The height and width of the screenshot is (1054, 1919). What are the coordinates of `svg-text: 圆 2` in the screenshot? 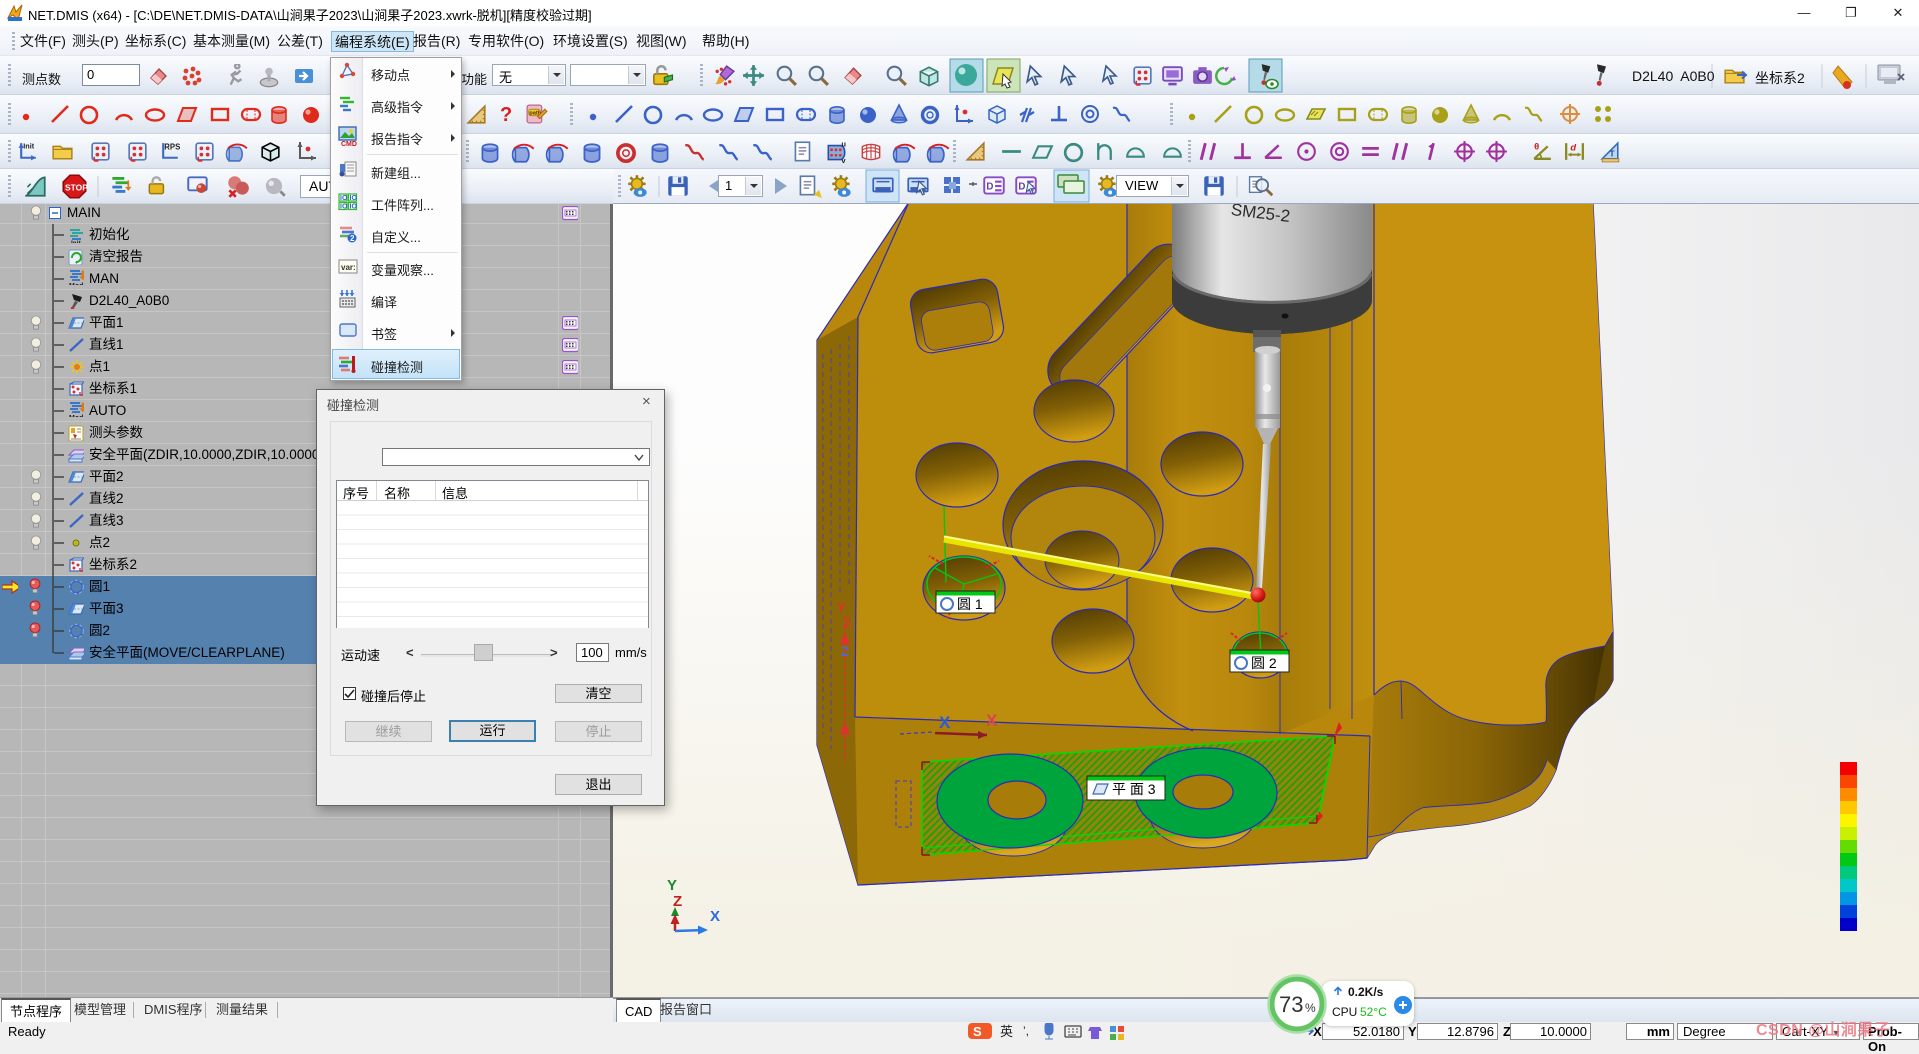 It's located at (1264, 663).